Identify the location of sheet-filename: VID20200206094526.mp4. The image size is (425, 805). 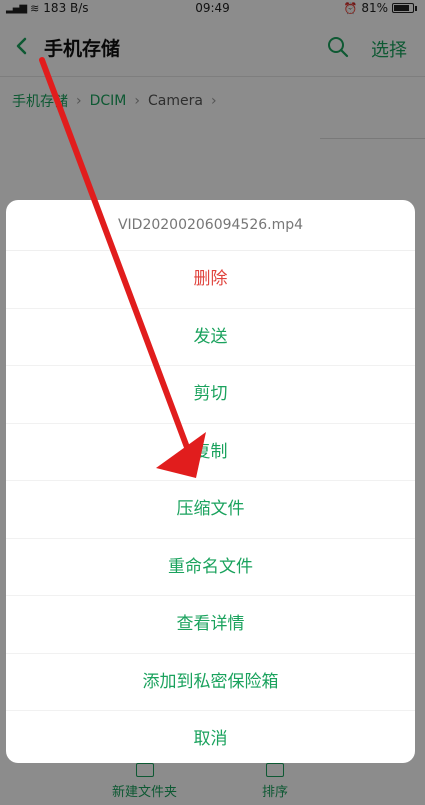
(210, 225).